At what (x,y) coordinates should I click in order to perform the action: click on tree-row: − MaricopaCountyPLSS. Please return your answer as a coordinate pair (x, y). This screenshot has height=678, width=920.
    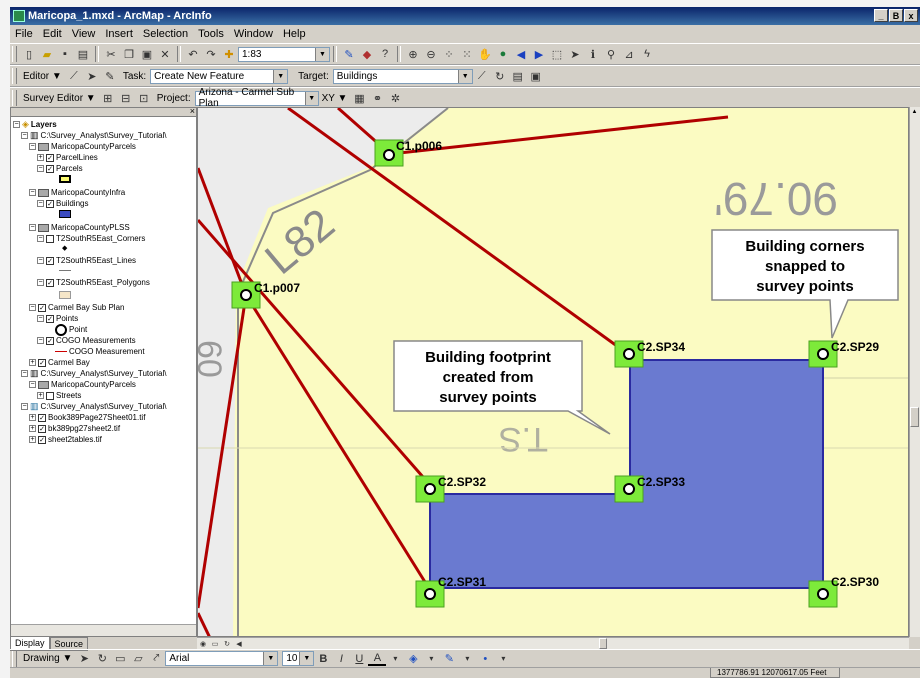
    Looking at the image, I should click on (79, 227).